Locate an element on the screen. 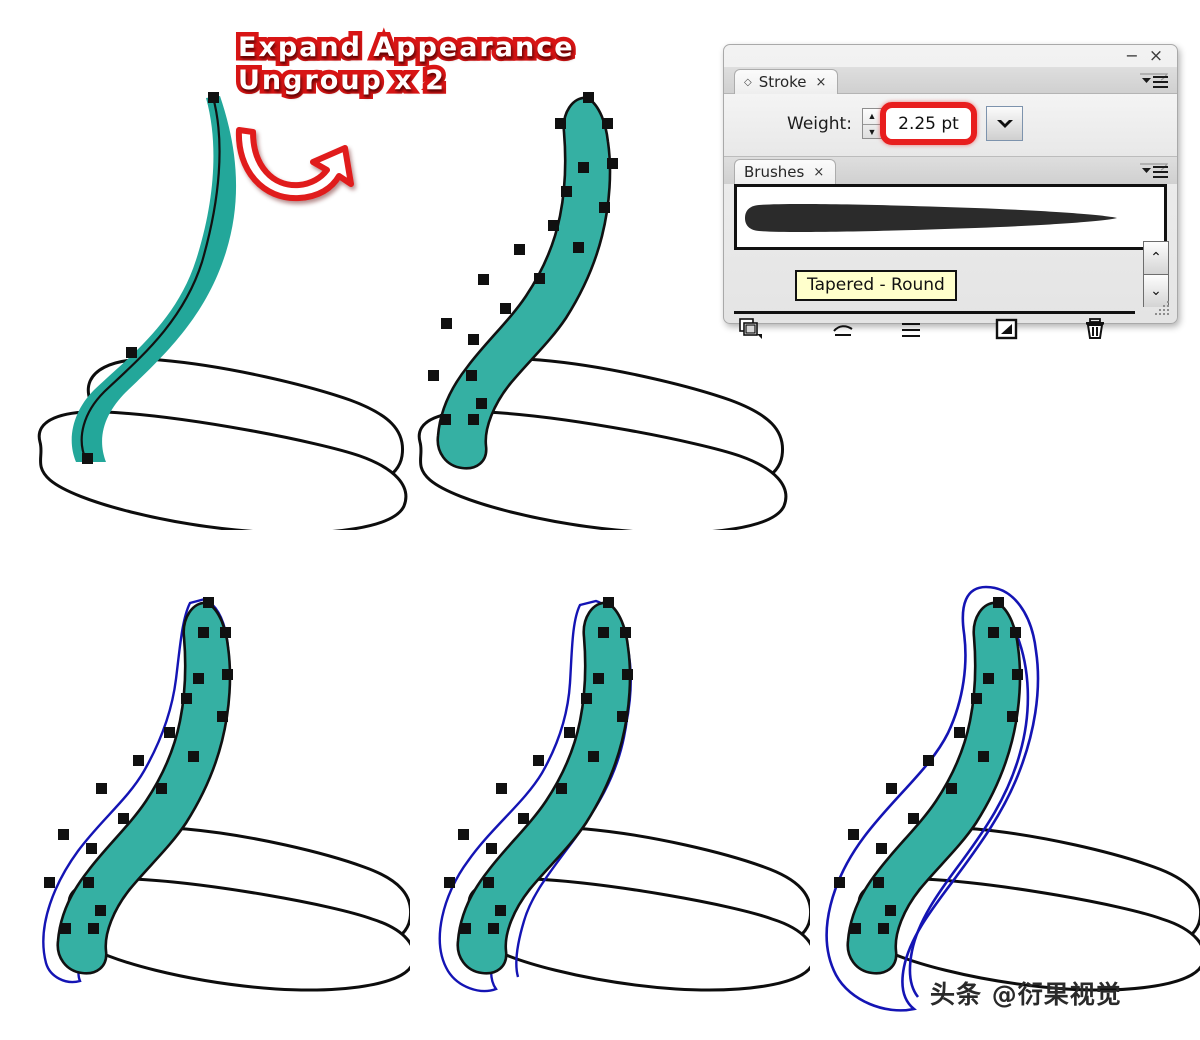  weight-stepper-up: ▲ is located at coordinates (872, 117).